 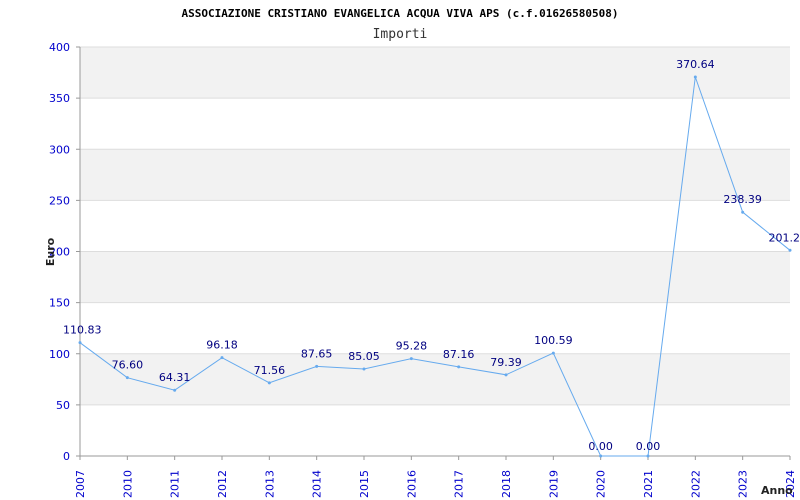 What do you see at coordinates (506, 484) in the screenshot?
I see `x-tick-label: 2018` at bounding box center [506, 484].